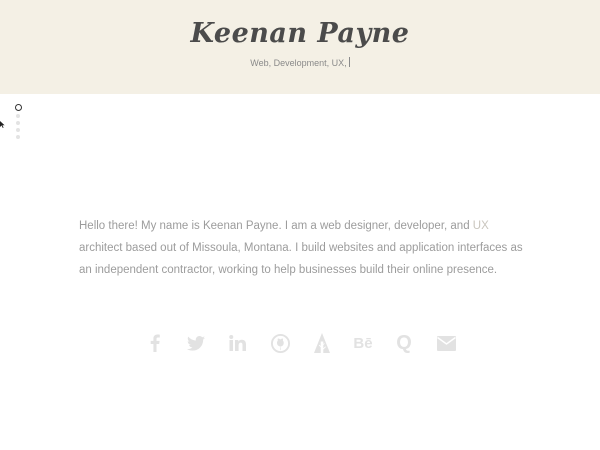 Image resolution: width=600 pixels, height=450 pixels. What do you see at coordinates (280, 343) in the screenshot?
I see `github-icon` at bounding box center [280, 343].